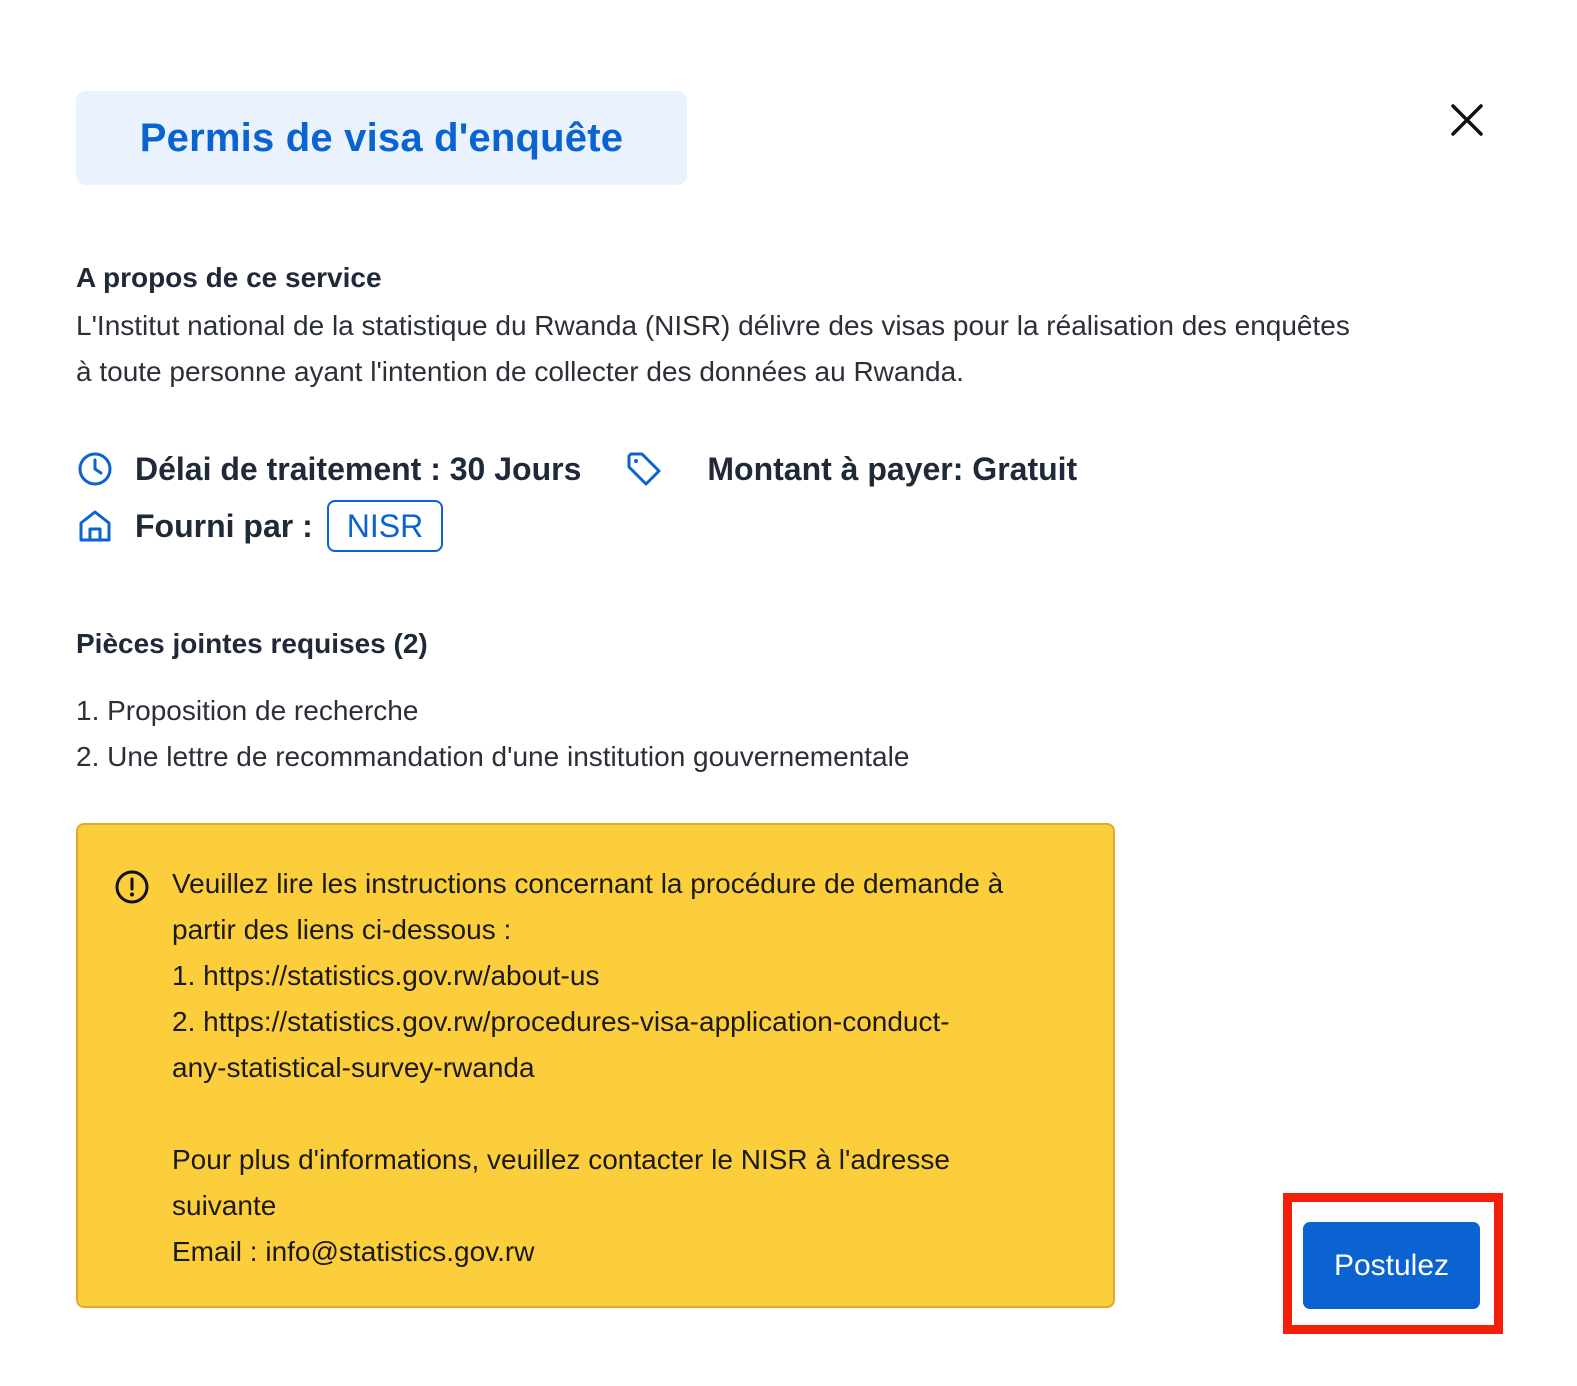 The image size is (1577, 1386). What do you see at coordinates (386, 975) in the screenshot?
I see `notice-link-about: 1. https://statistics.gov.rw/about-us` at bounding box center [386, 975].